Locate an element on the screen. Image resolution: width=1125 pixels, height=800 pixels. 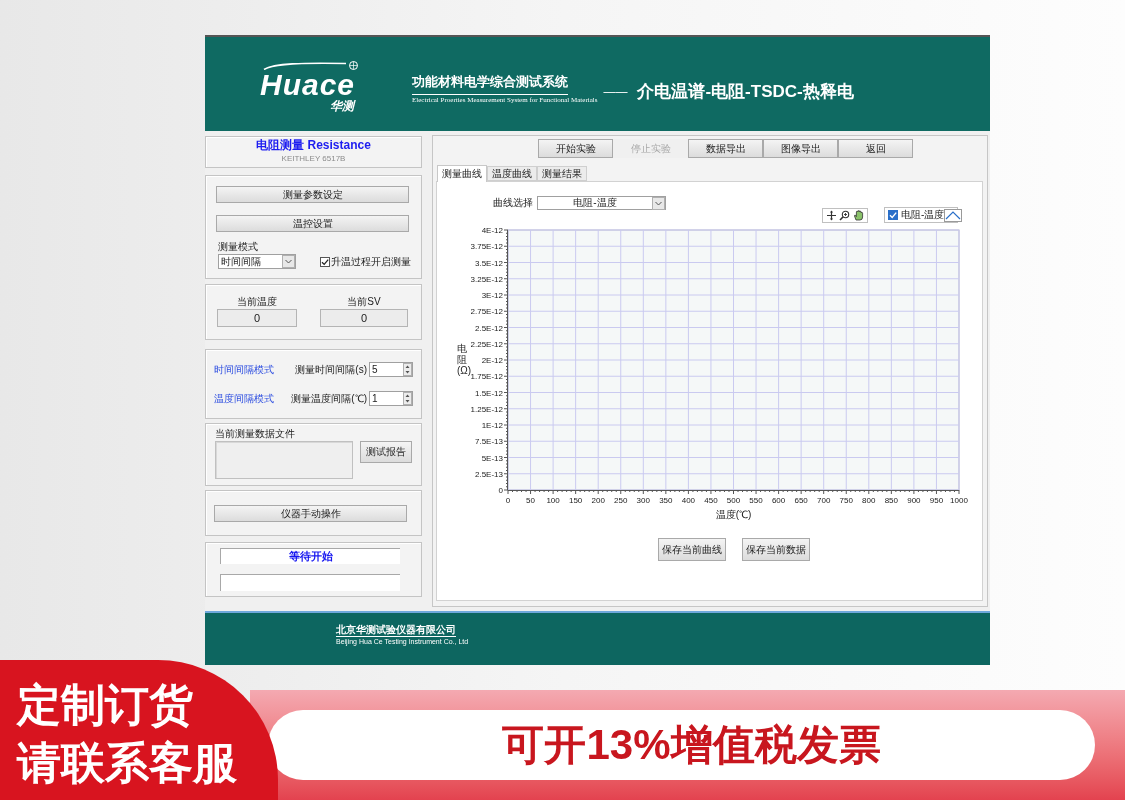
save-button: 保存当前曲线 is located at coordinates (692, 549).